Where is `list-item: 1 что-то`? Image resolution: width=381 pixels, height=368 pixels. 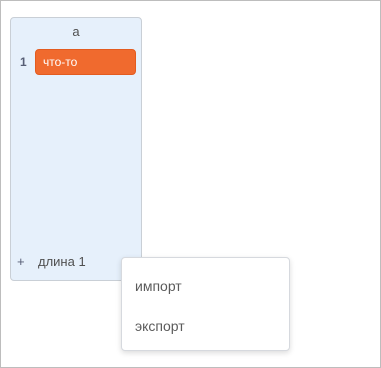
list-item: 1 что-то is located at coordinates (76, 62).